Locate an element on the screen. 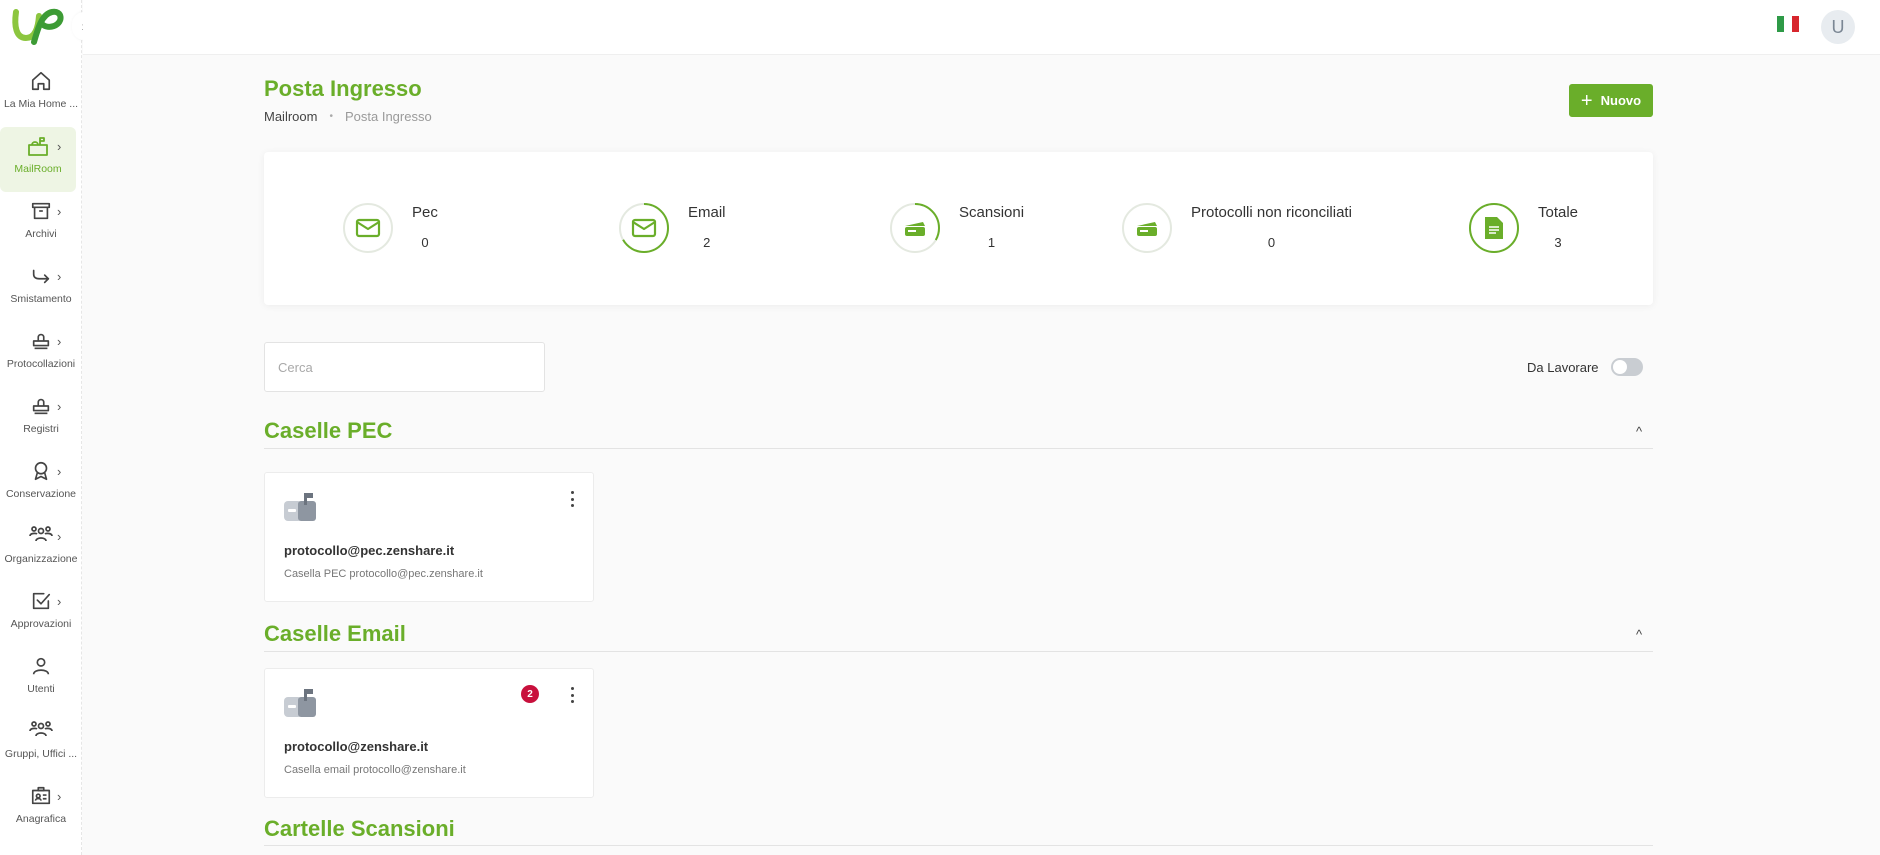 This screenshot has width=1880, height=855. sidebar-item-registri: › Registri is located at coordinates (41, 419).